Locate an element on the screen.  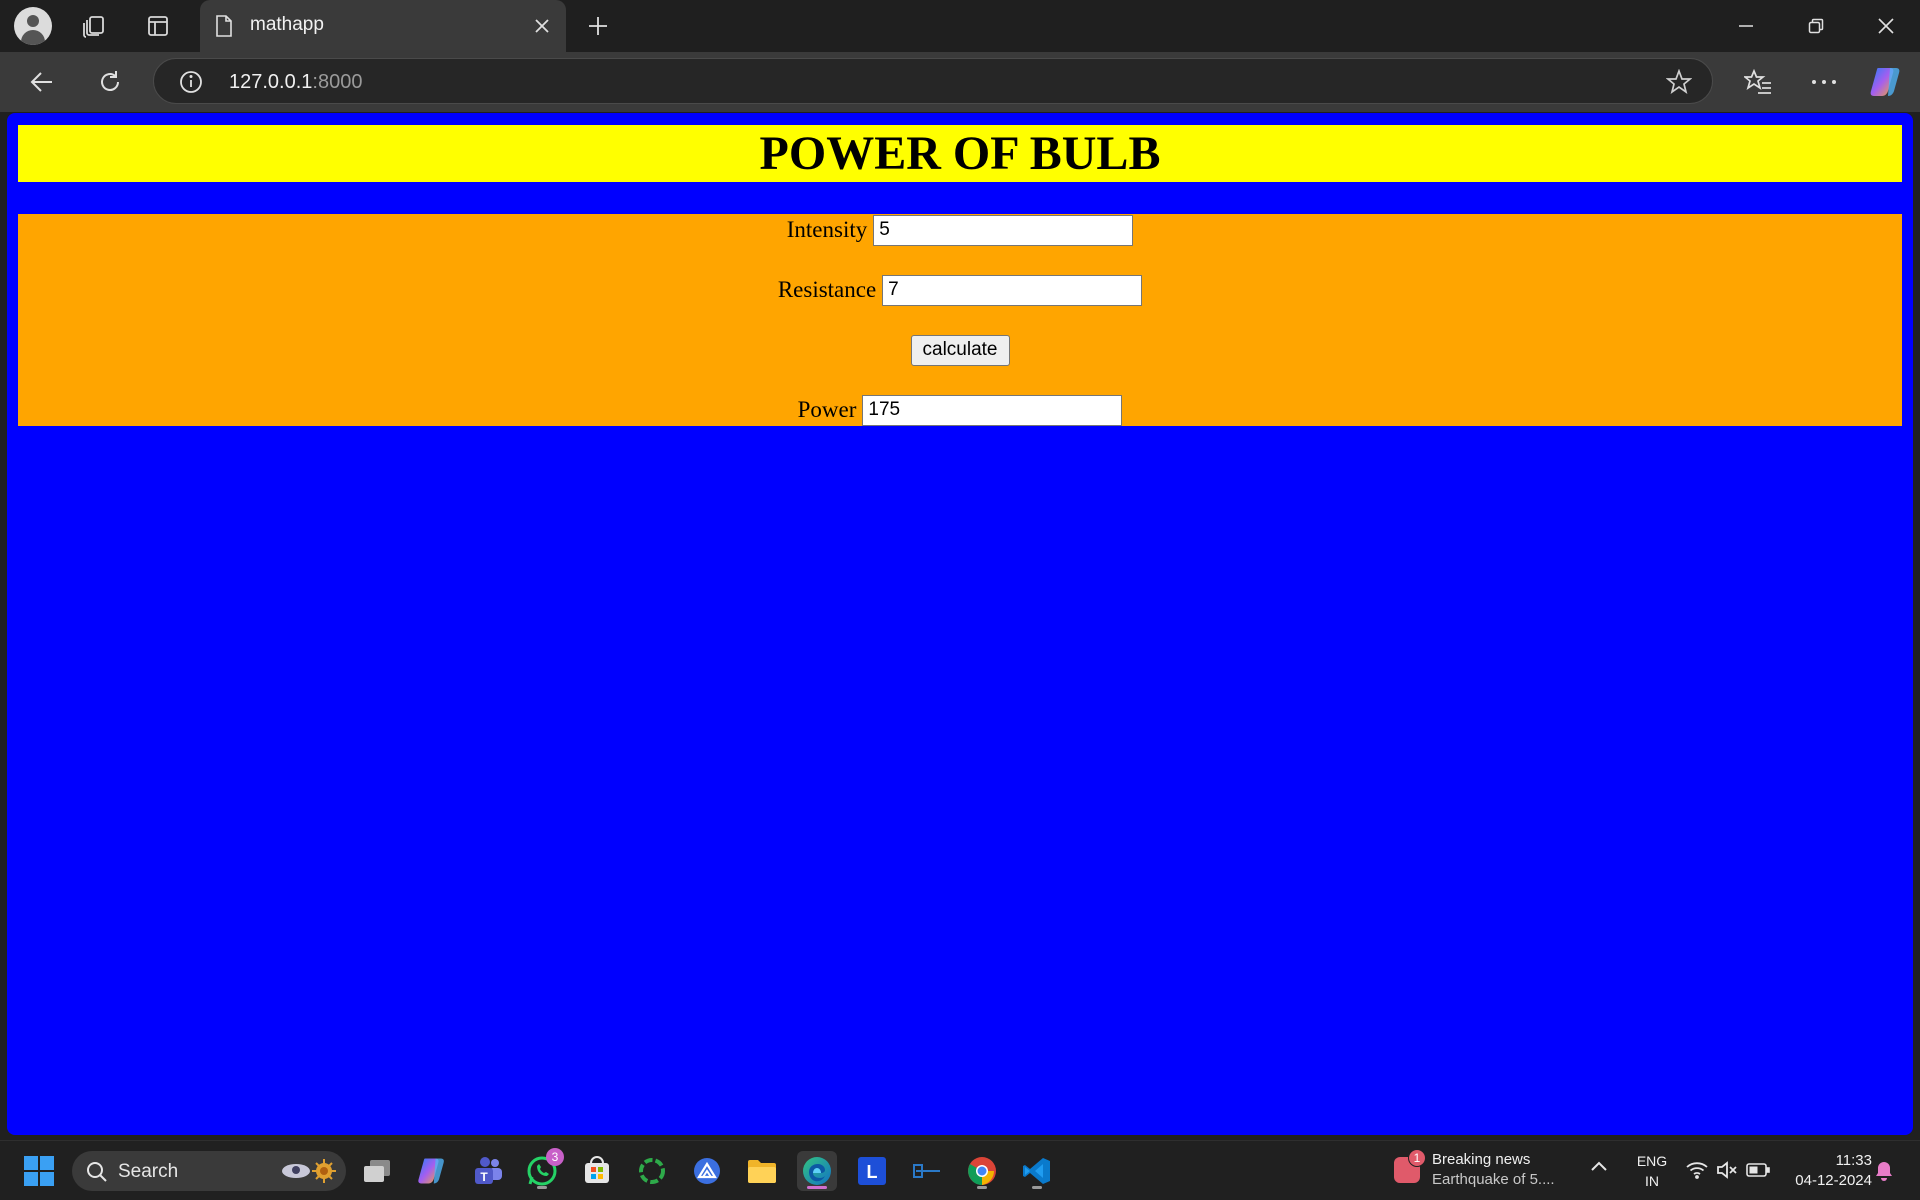
url-text: 127.0.0.1:8000 is located at coordinates (295, 82).